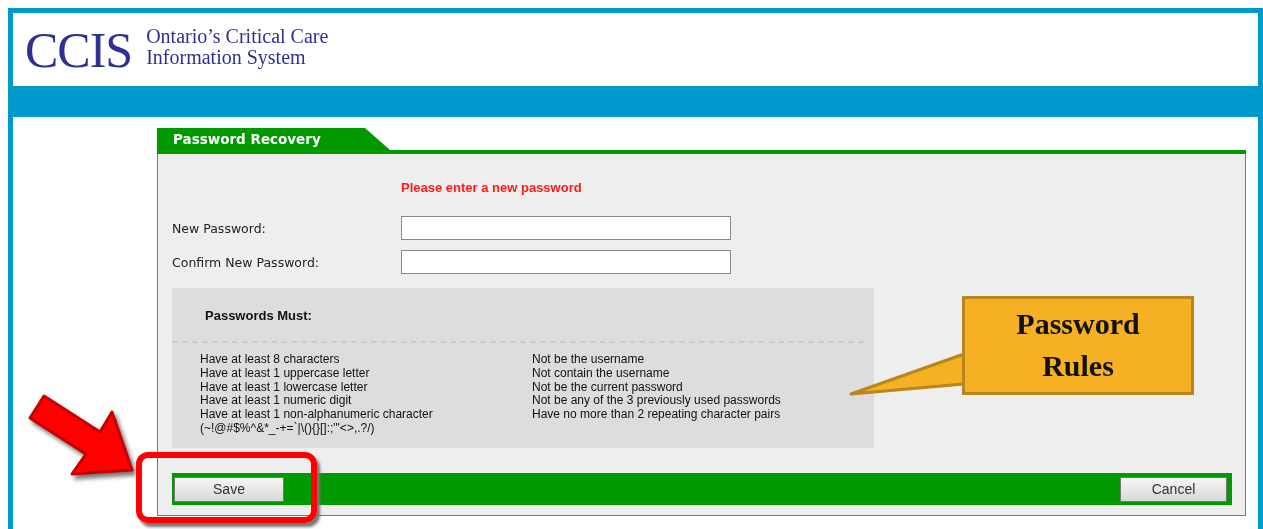 The image size is (1263, 529). I want to click on rule-text: Not be the current password, so click(608, 387).